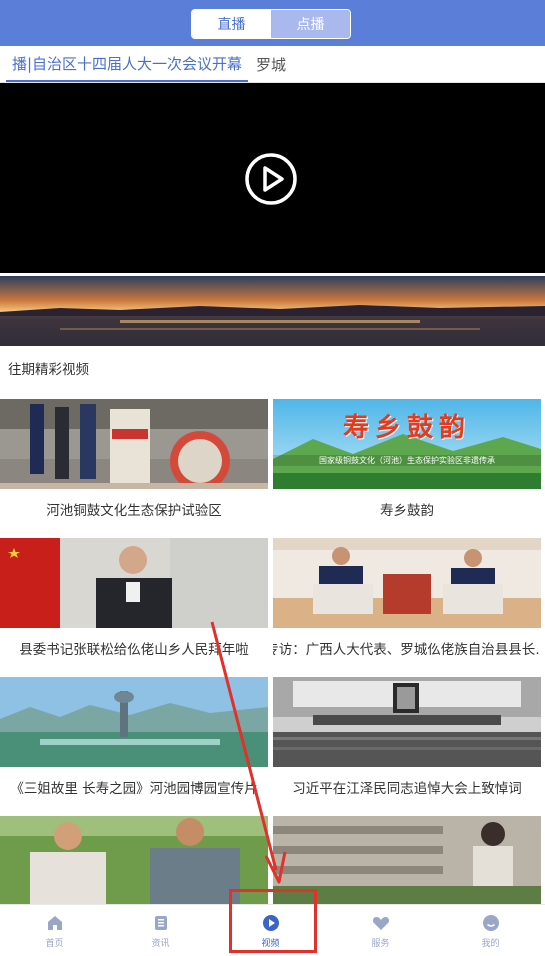 The height and width of the screenshot is (956, 545). What do you see at coordinates (48, 370) in the screenshot?
I see `section-title: 往期精彩视频` at bounding box center [48, 370].